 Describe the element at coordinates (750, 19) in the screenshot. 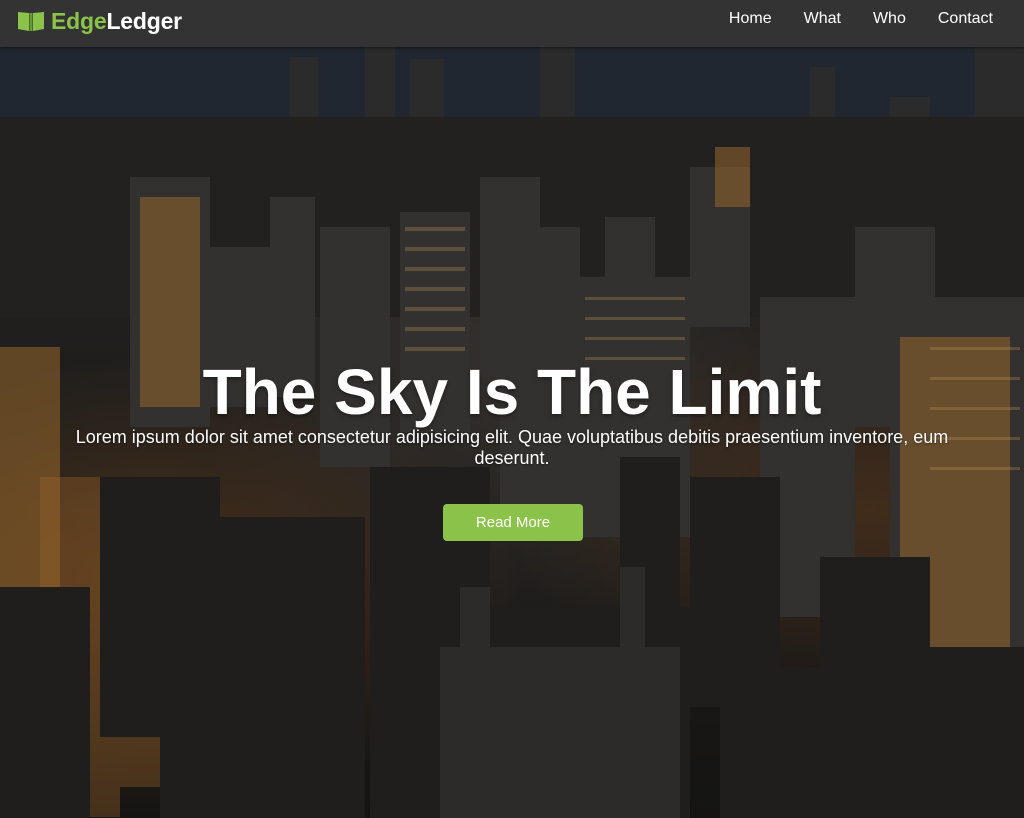

I see `nav-link-home: Home` at that location.